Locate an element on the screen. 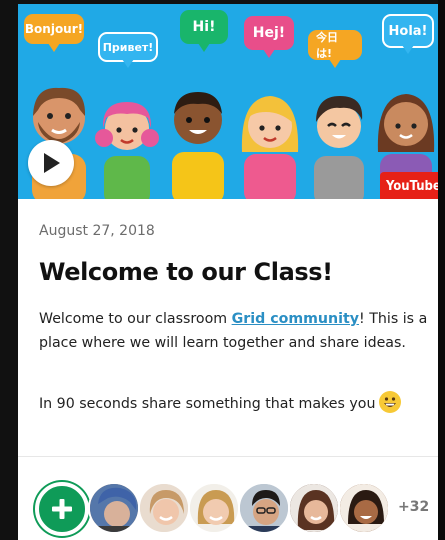  add-response-button is located at coordinates (62, 509).